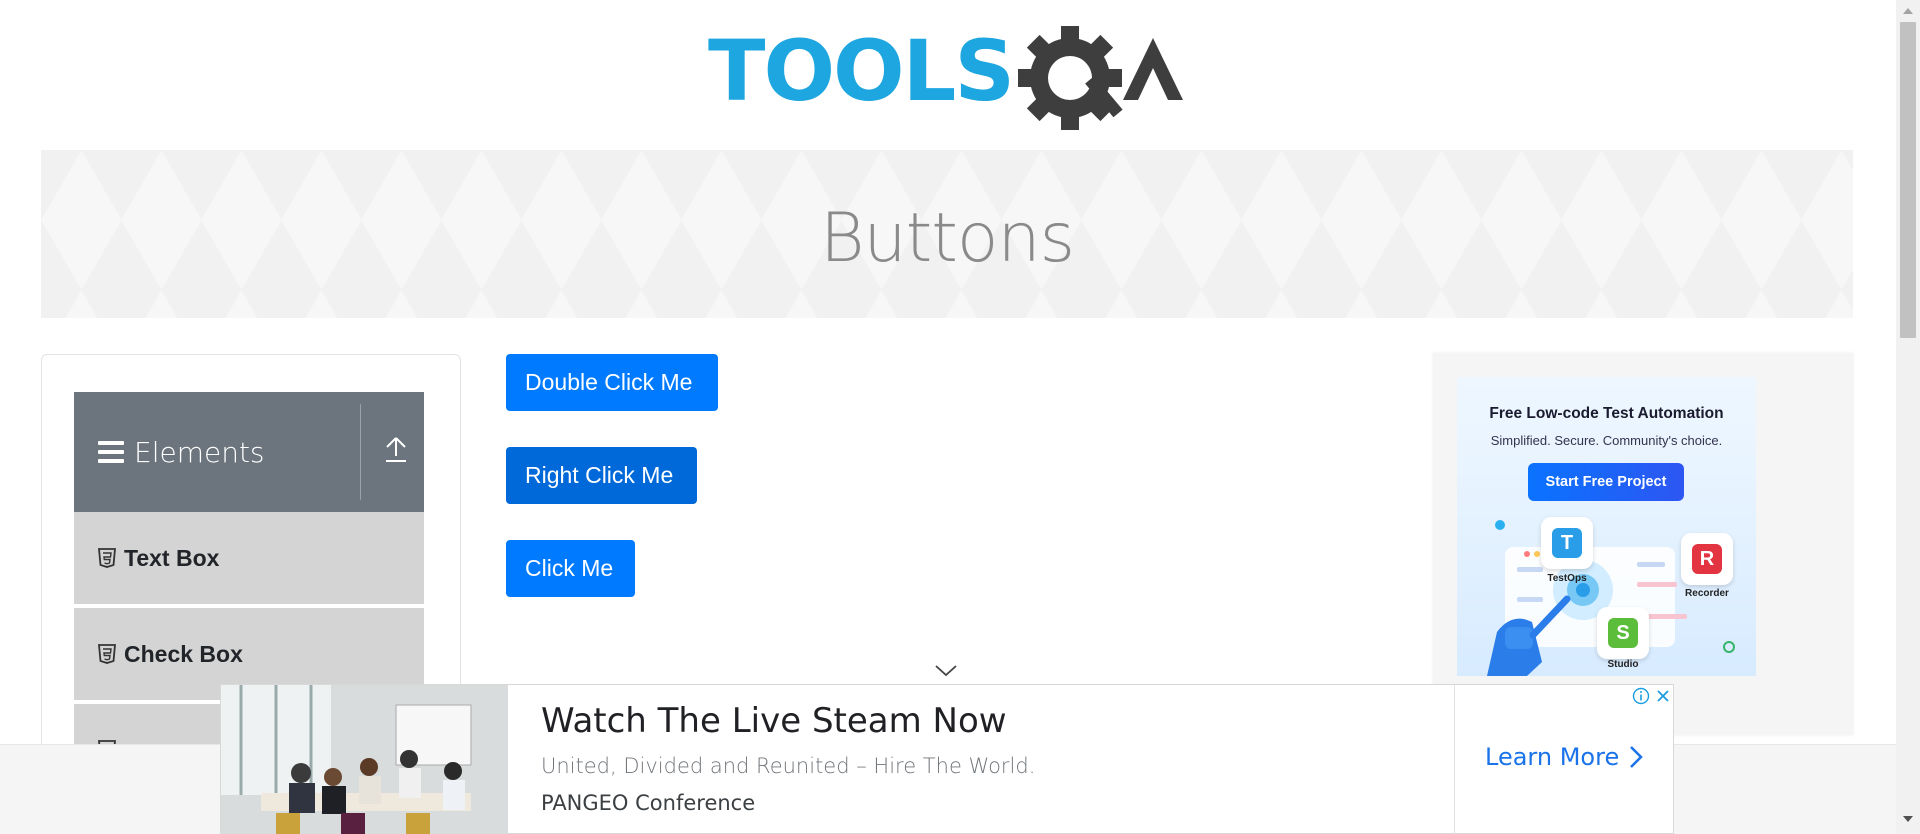 The width and height of the screenshot is (1920, 834). I want to click on learn-more-link: Learn More, so click(1564, 757).